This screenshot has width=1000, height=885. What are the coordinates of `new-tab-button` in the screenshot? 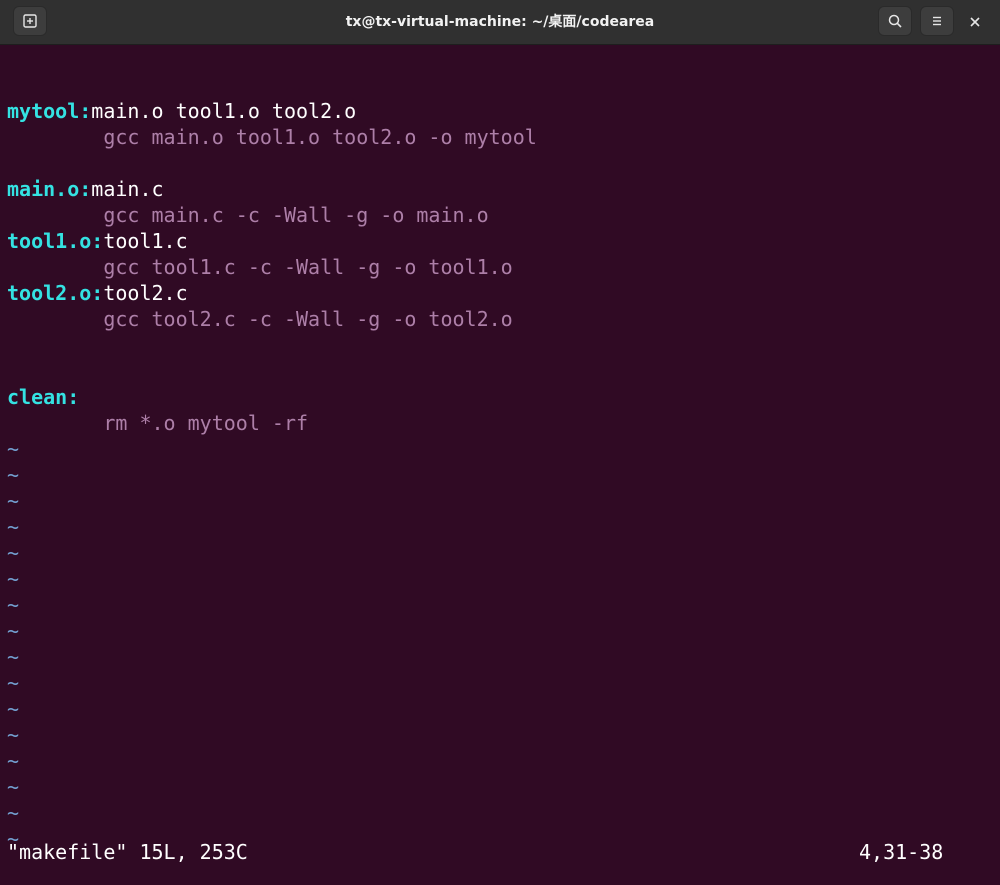 It's located at (30, 21).